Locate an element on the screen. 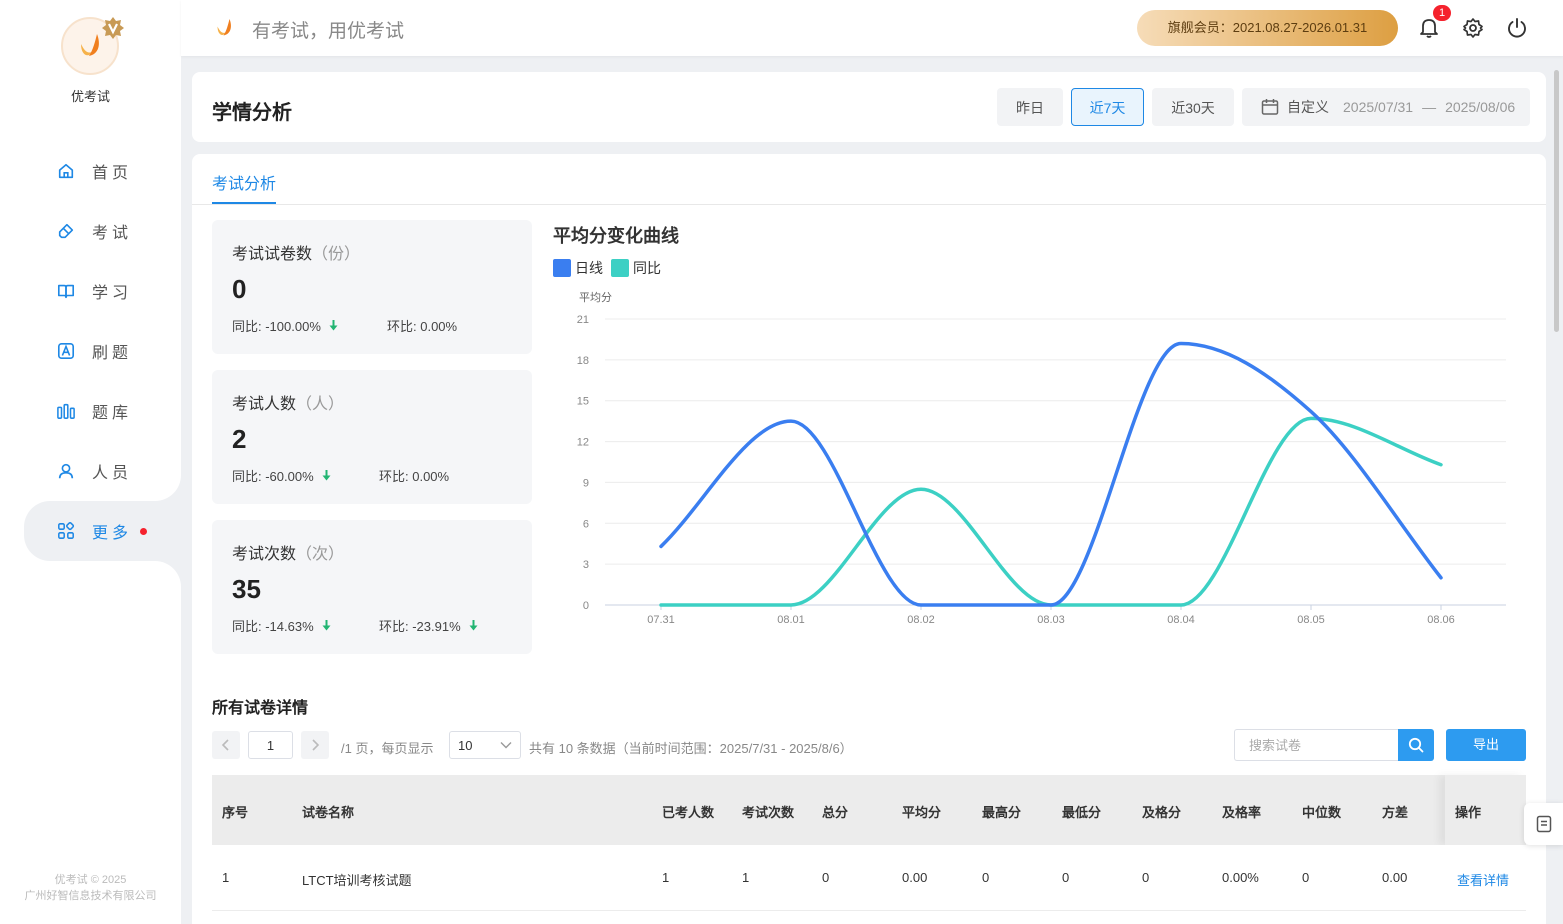  stat-yoy: 同比: -100.00% is located at coordinates (285, 325).